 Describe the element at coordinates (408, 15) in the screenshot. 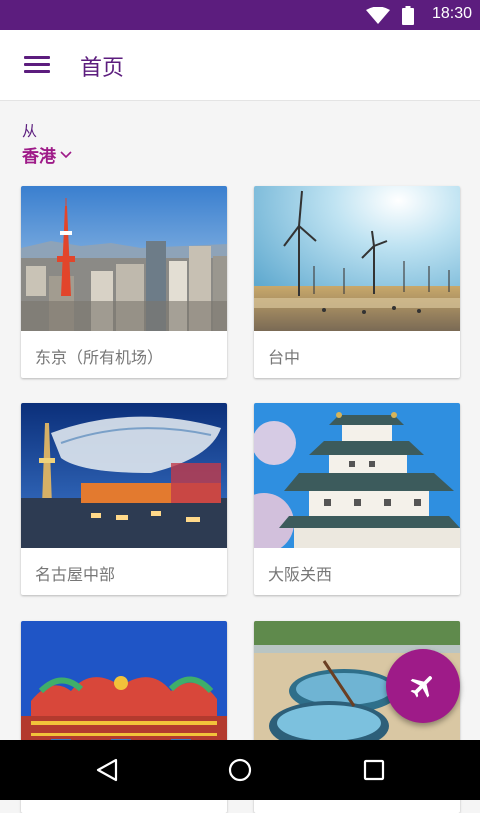

I see `battery-icon` at that location.